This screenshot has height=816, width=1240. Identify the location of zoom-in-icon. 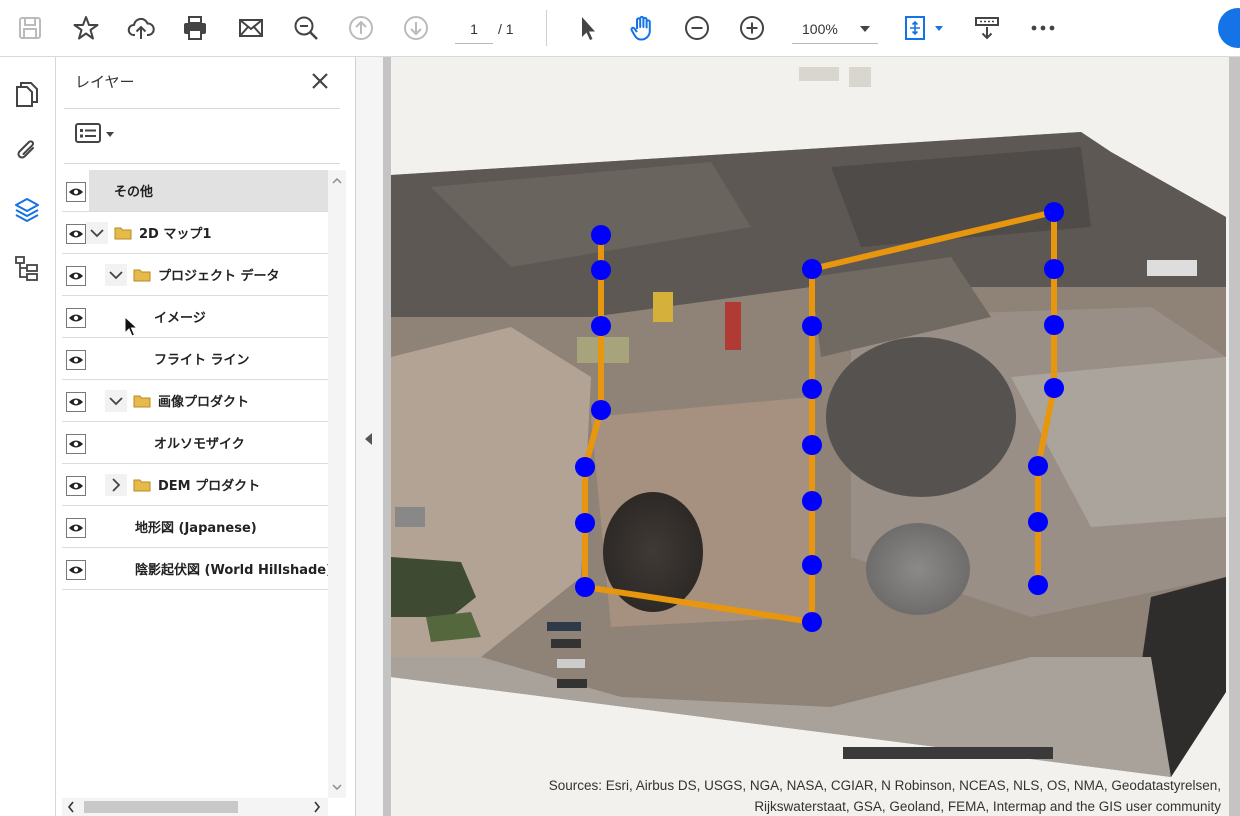
(752, 28).